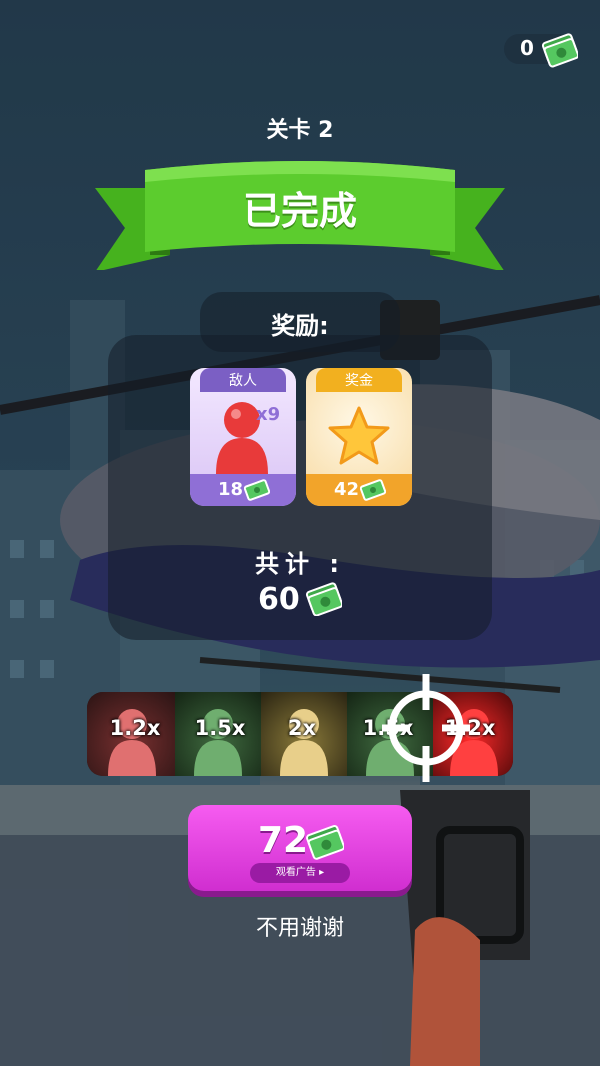 The width and height of the screenshot is (600, 1066). What do you see at coordinates (527, 48) in the screenshot?
I see `currency-count: 0` at bounding box center [527, 48].